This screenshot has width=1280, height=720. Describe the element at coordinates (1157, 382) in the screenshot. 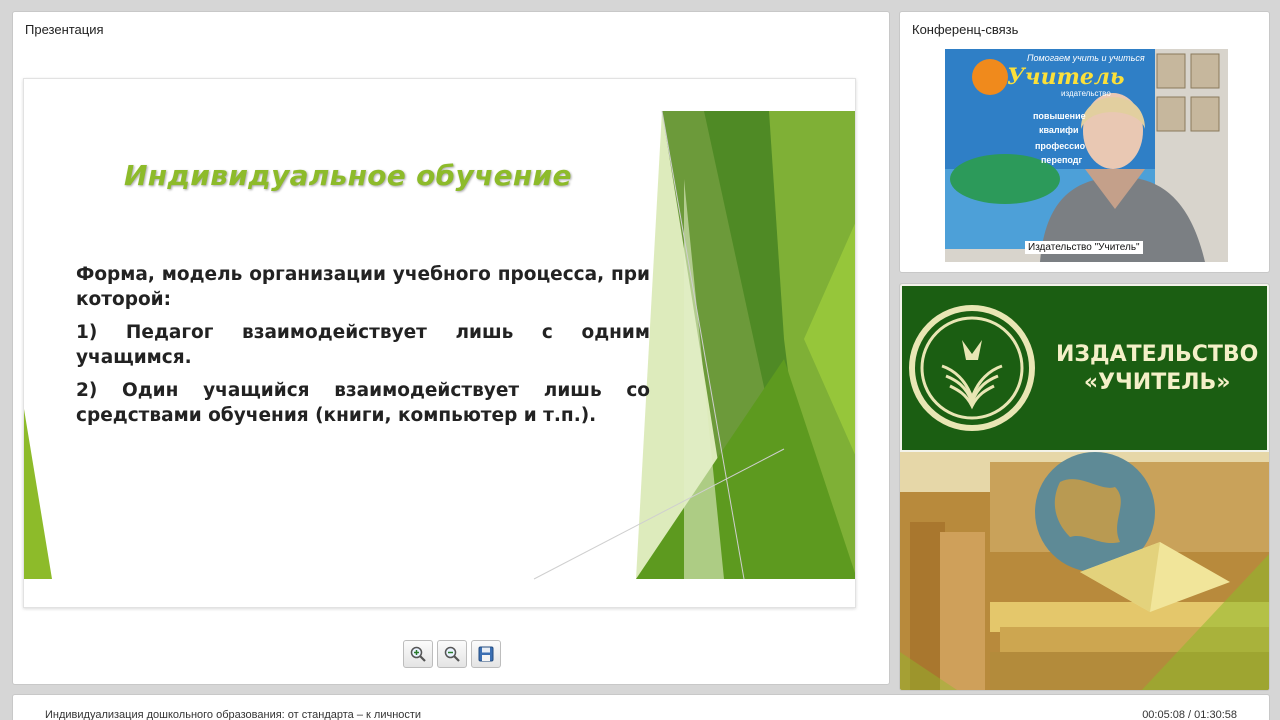

I see `publisher-name-line: «УЧИТЕЛЬ»` at that location.